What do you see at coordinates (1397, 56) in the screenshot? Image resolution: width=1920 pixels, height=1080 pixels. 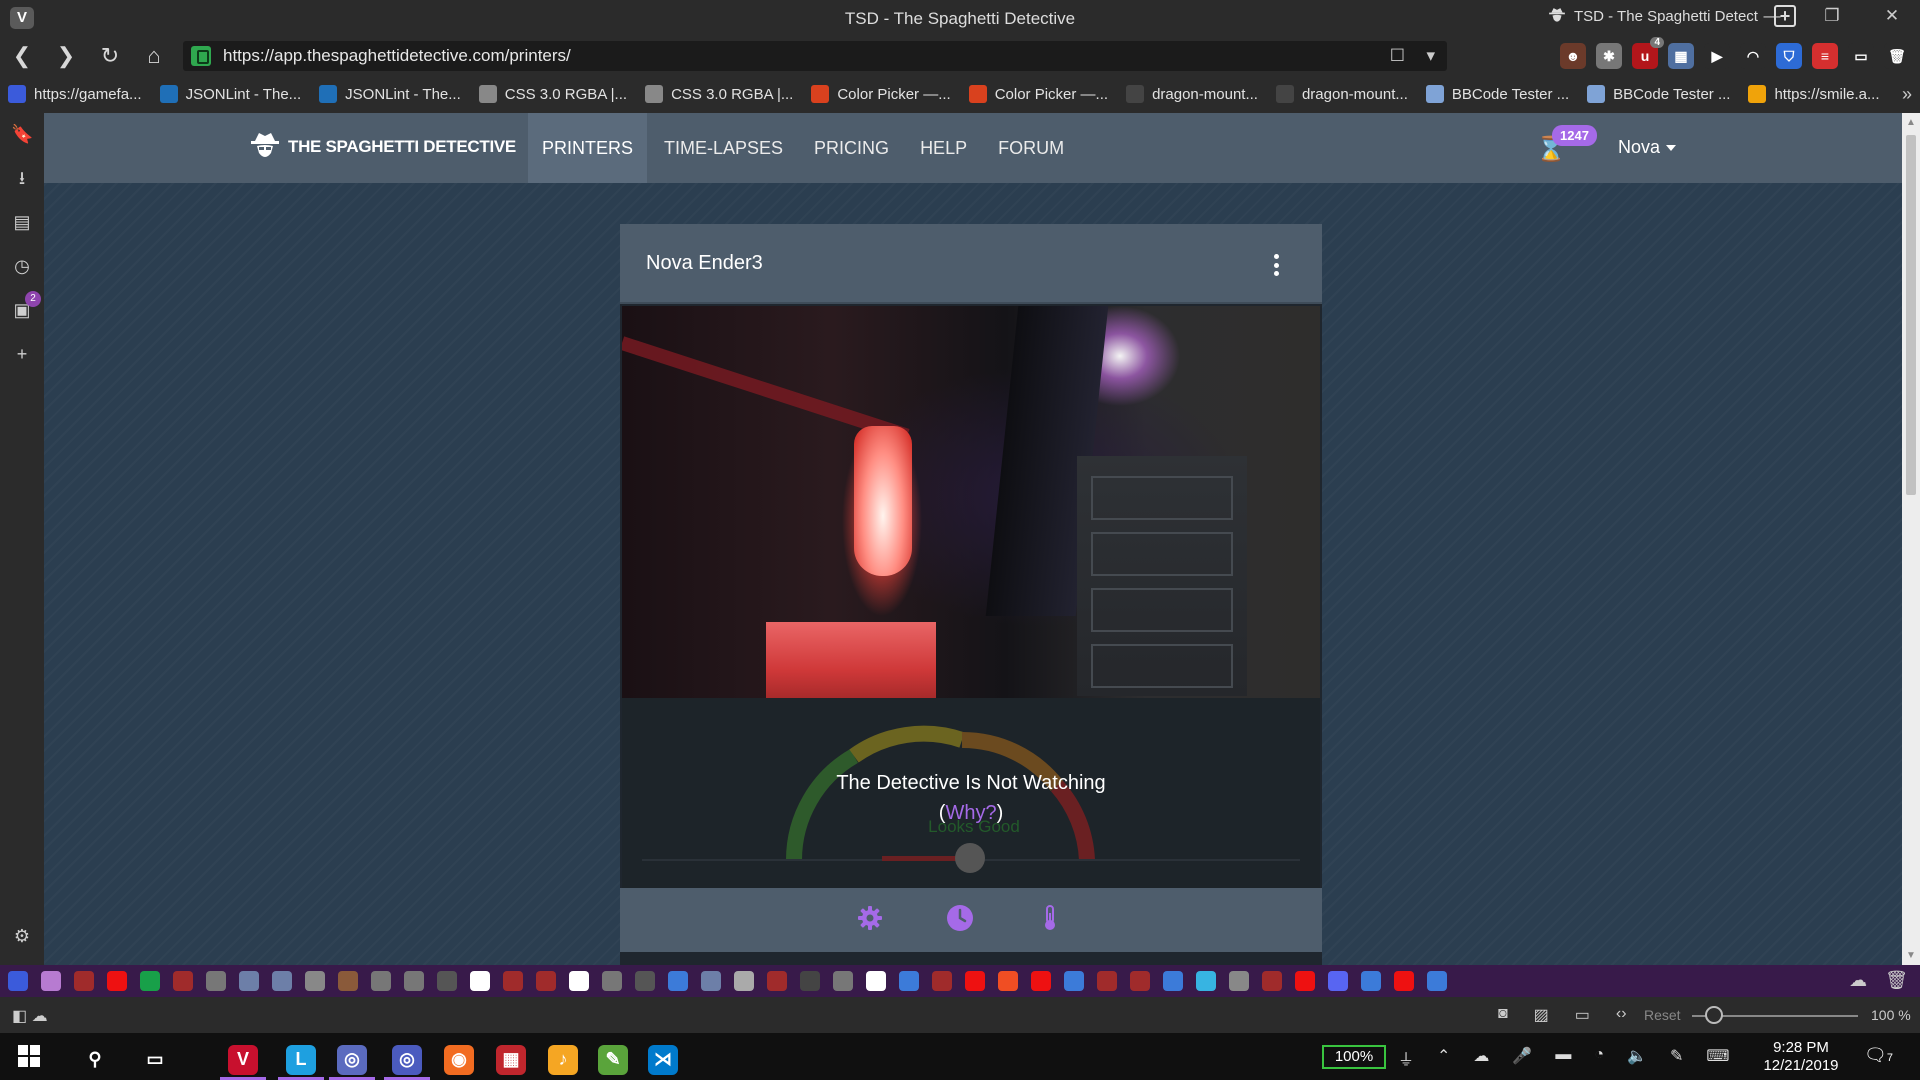 I see `bookmark-page-icon: ☐` at bounding box center [1397, 56].